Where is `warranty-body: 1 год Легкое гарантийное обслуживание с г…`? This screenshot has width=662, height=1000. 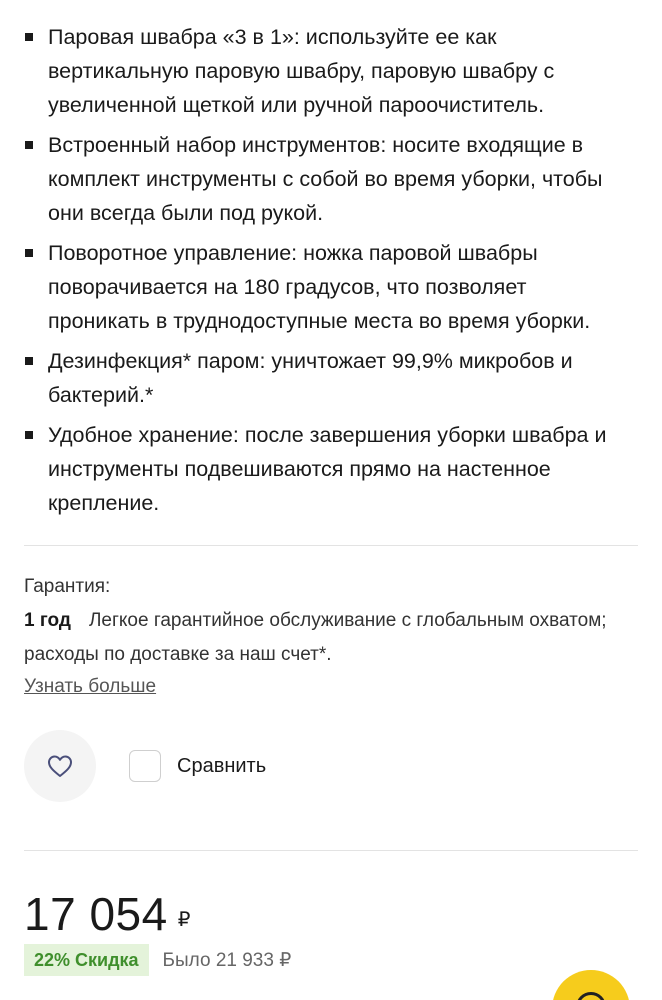 warranty-body: 1 год Легкое гарантийное обслуживание с г… is located at coordinates (331, 638).